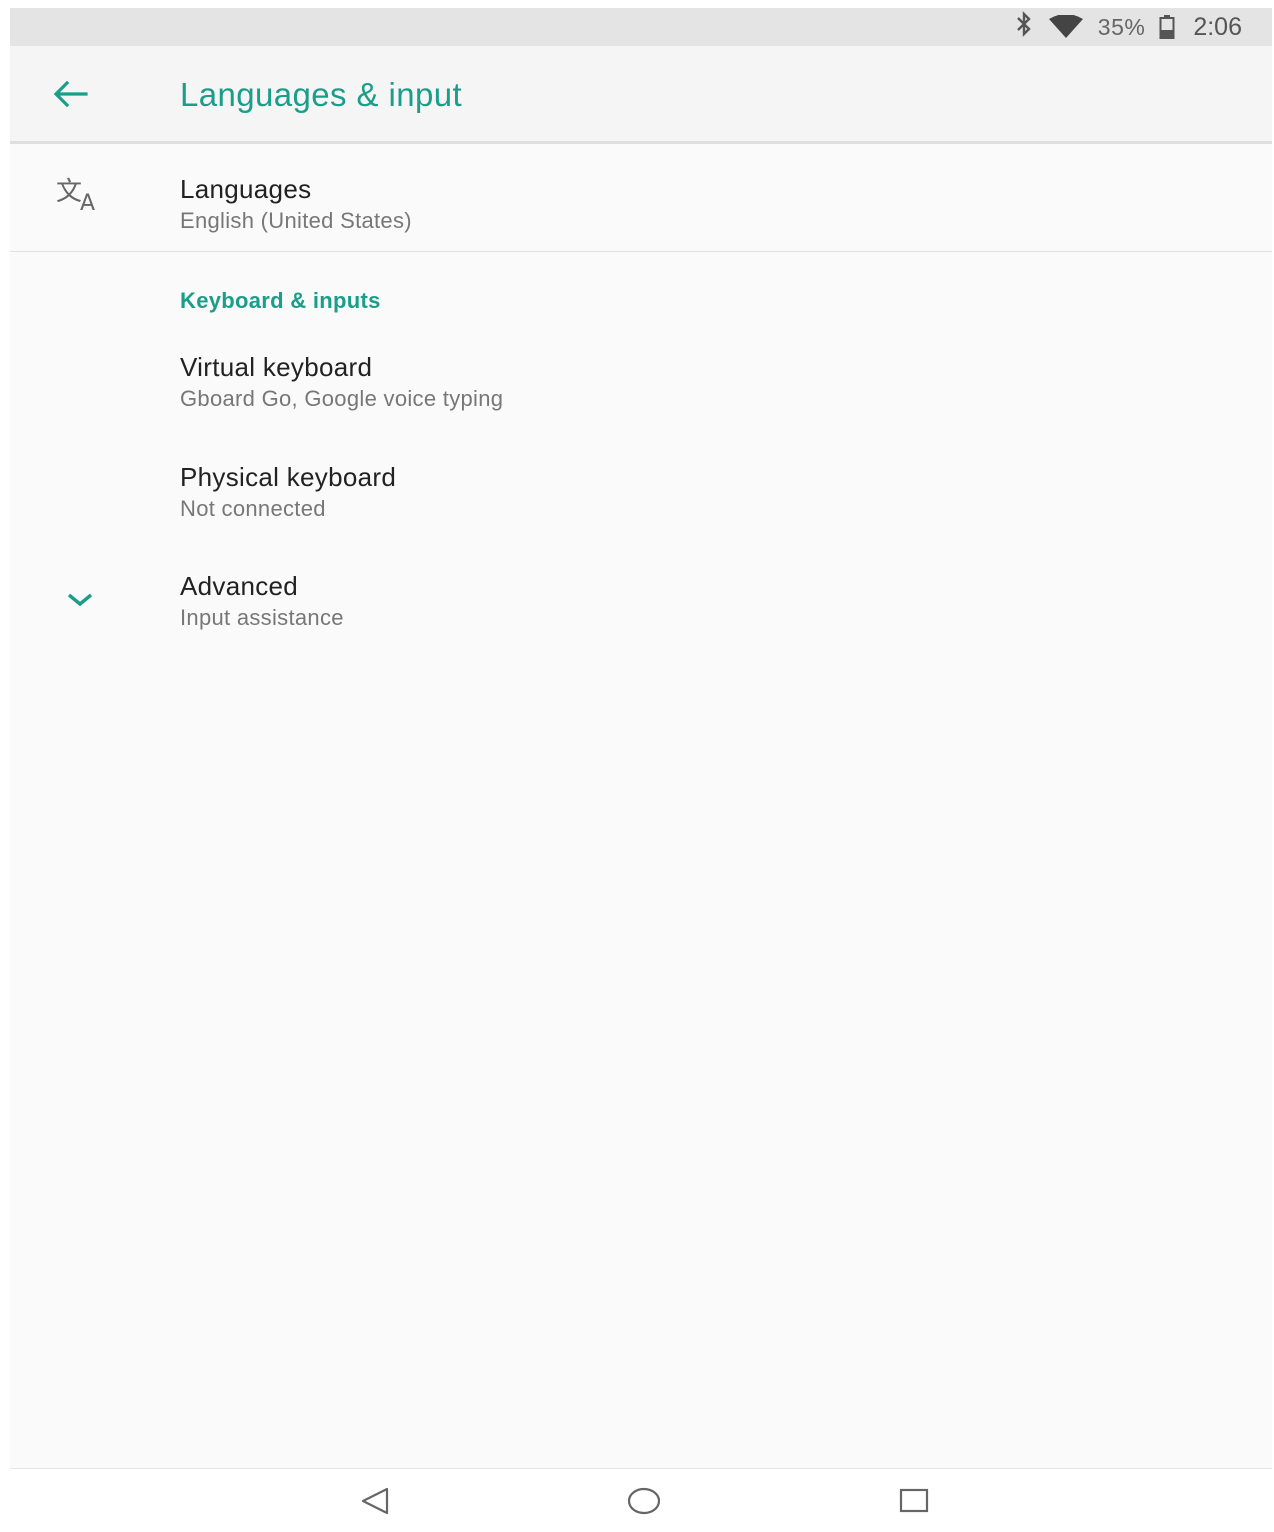 Image resolution: width=1274 pixels, height=1532 pixels. Describe the element at coordinates (246, 189) in the screenshot. I see `languages-title: Languages` at that location.